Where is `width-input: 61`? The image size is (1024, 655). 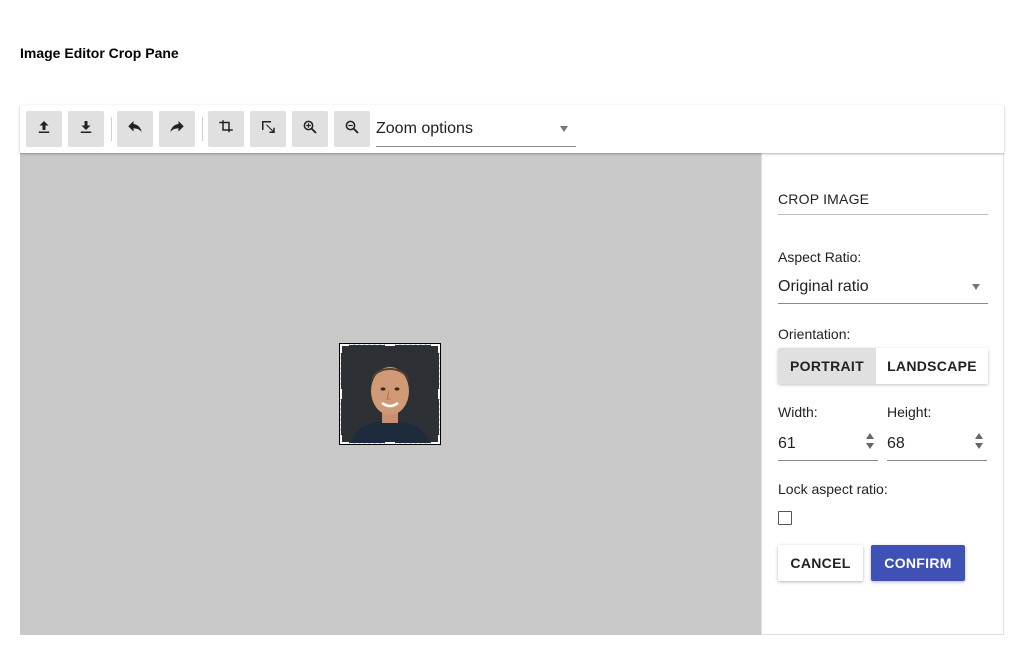 width-input: 61 is located at coordinates (828, 446).